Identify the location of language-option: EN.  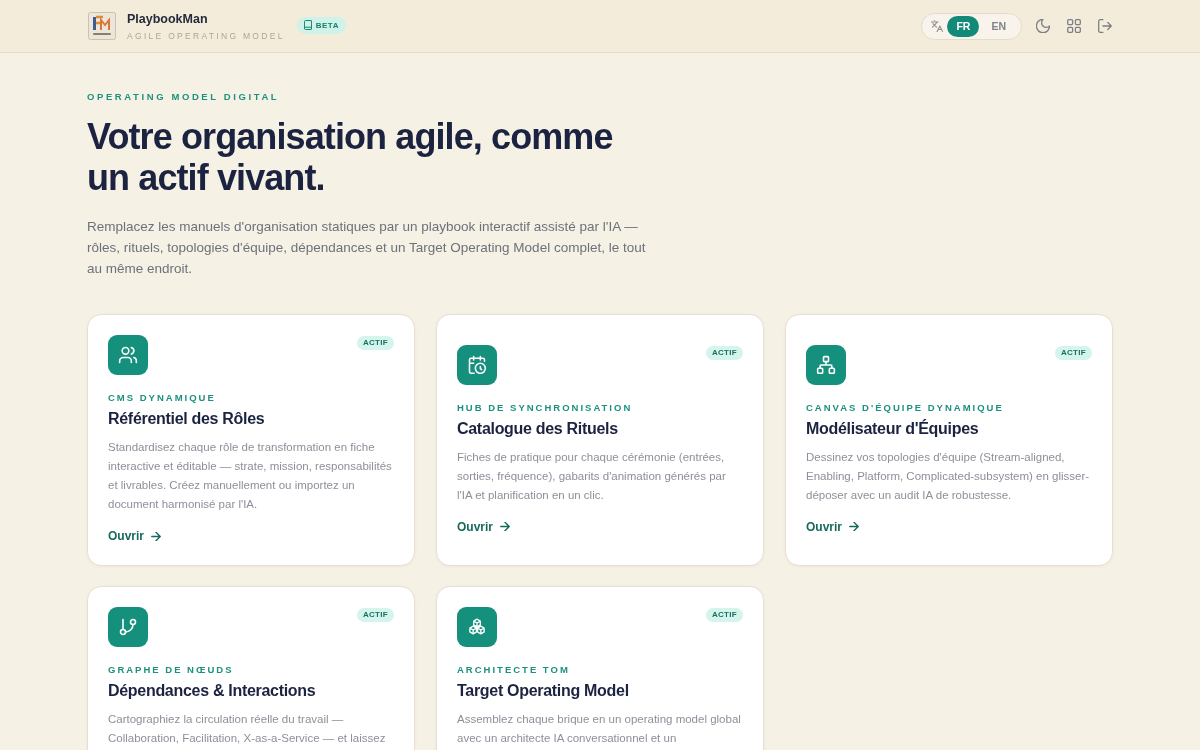
(998, 26).